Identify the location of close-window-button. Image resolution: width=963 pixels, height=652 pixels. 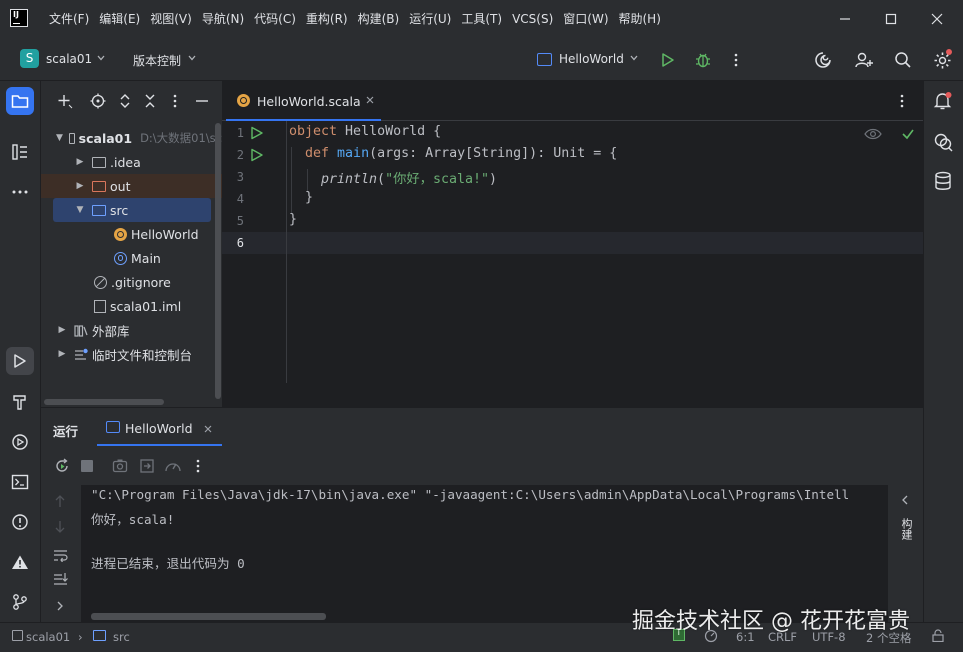
(937, 19).